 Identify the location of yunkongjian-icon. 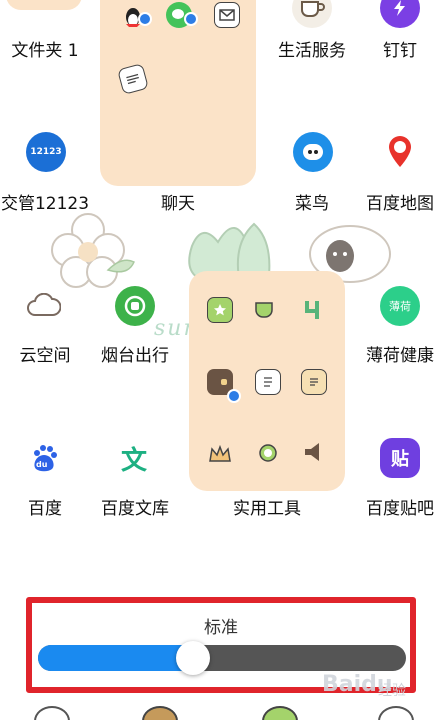
(44, 306).